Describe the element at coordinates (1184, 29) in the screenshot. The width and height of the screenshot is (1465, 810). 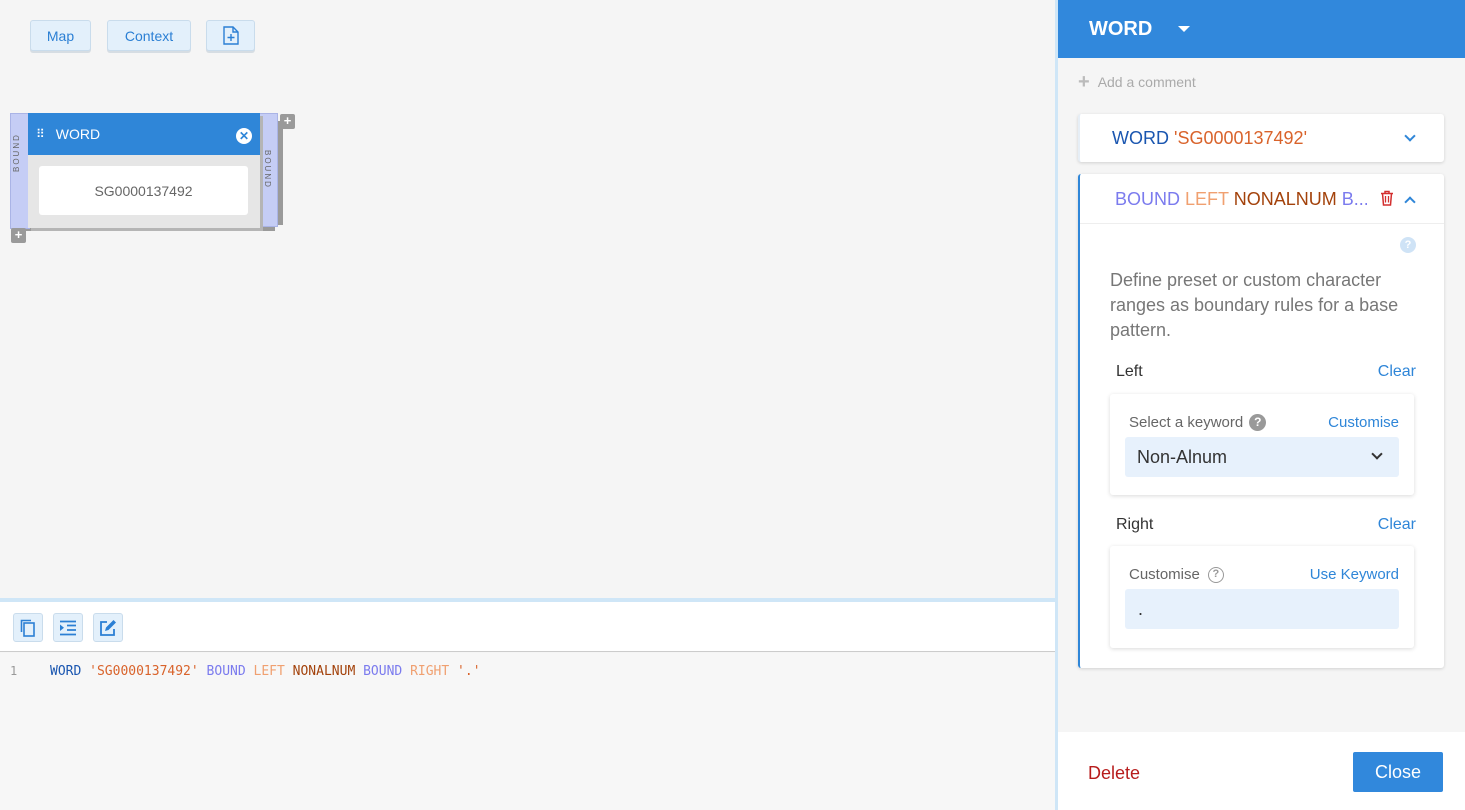
I see `caret-down-icon` at that location.